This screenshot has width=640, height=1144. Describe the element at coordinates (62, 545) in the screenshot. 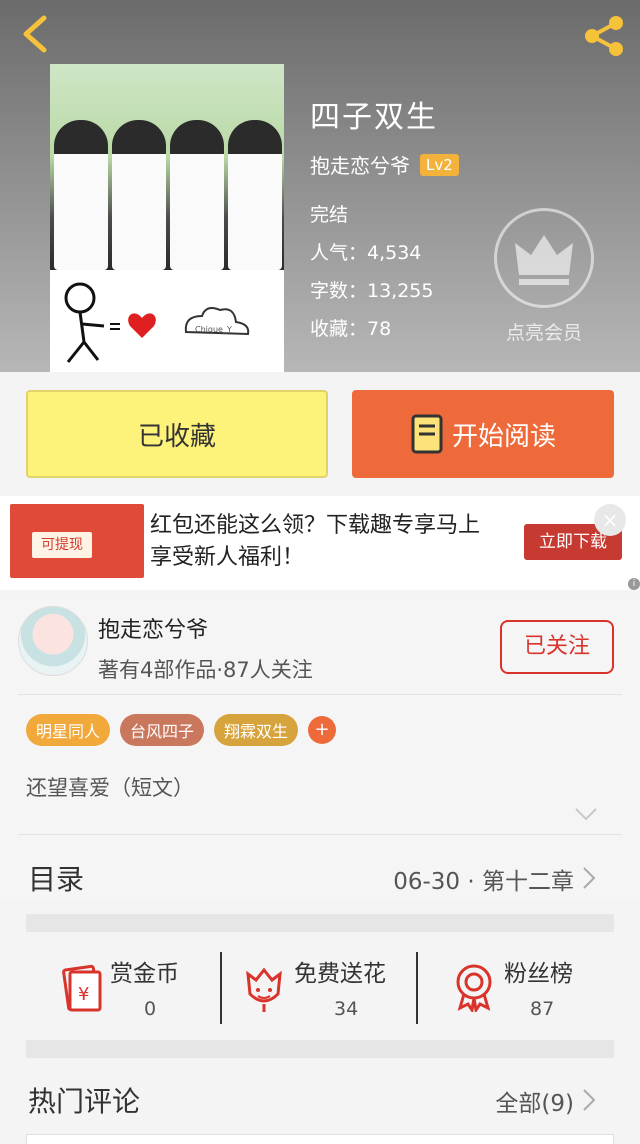

I see `ad-image-text: 可提现` at that location.